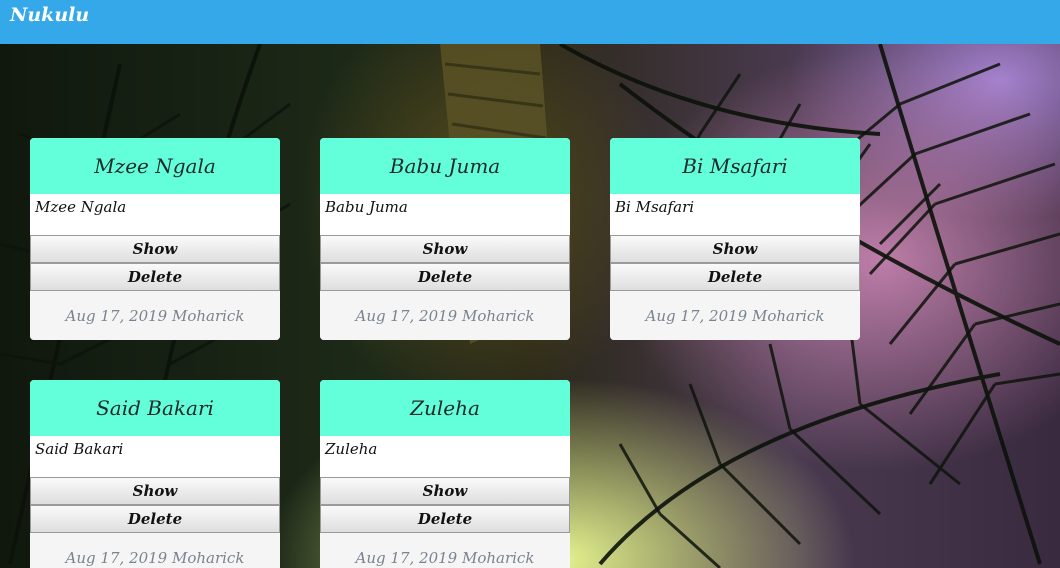  Describe the element at coordinates (445, 166) in the screenshot. I see `card-title: Babu Juma` at that location.